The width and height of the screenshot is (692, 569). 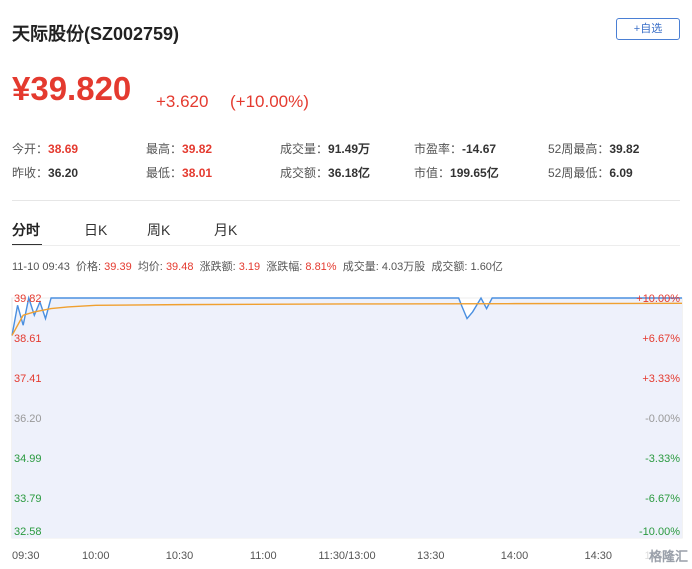 I want to click on current-price: ¥39.820, so click(x=72, y=88).